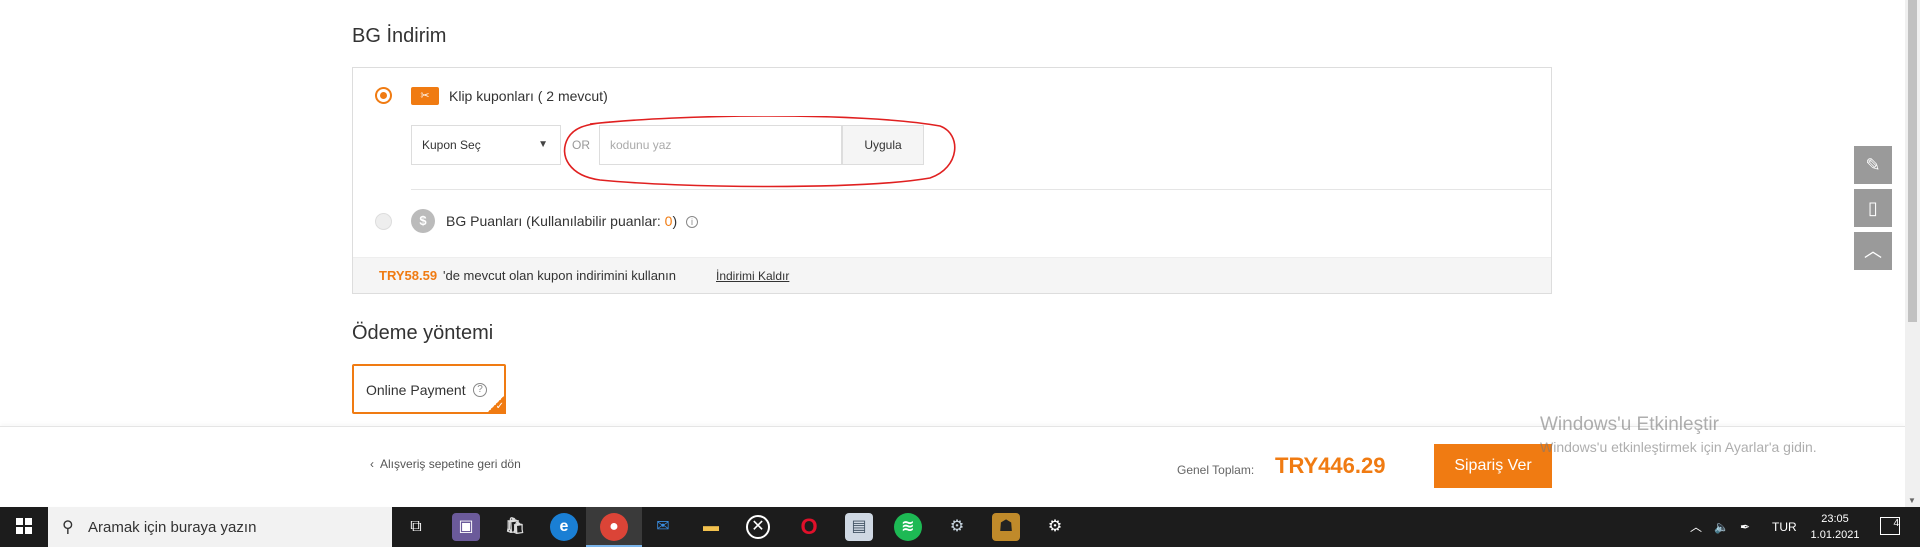 The image size is (1920, 547). Describe the element at coordinates (423, 333) in the screenshot. I see `payment-section-title: Ödeme yöntemi` at that location.